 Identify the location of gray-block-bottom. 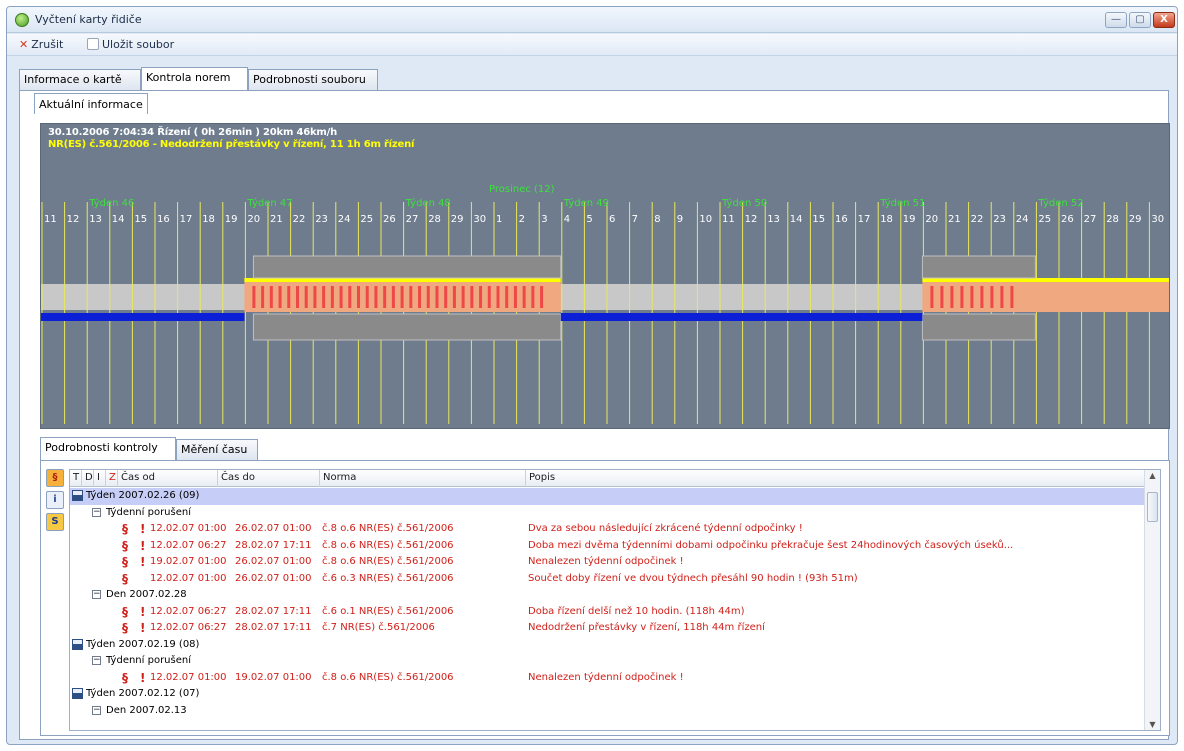
(978, 327).